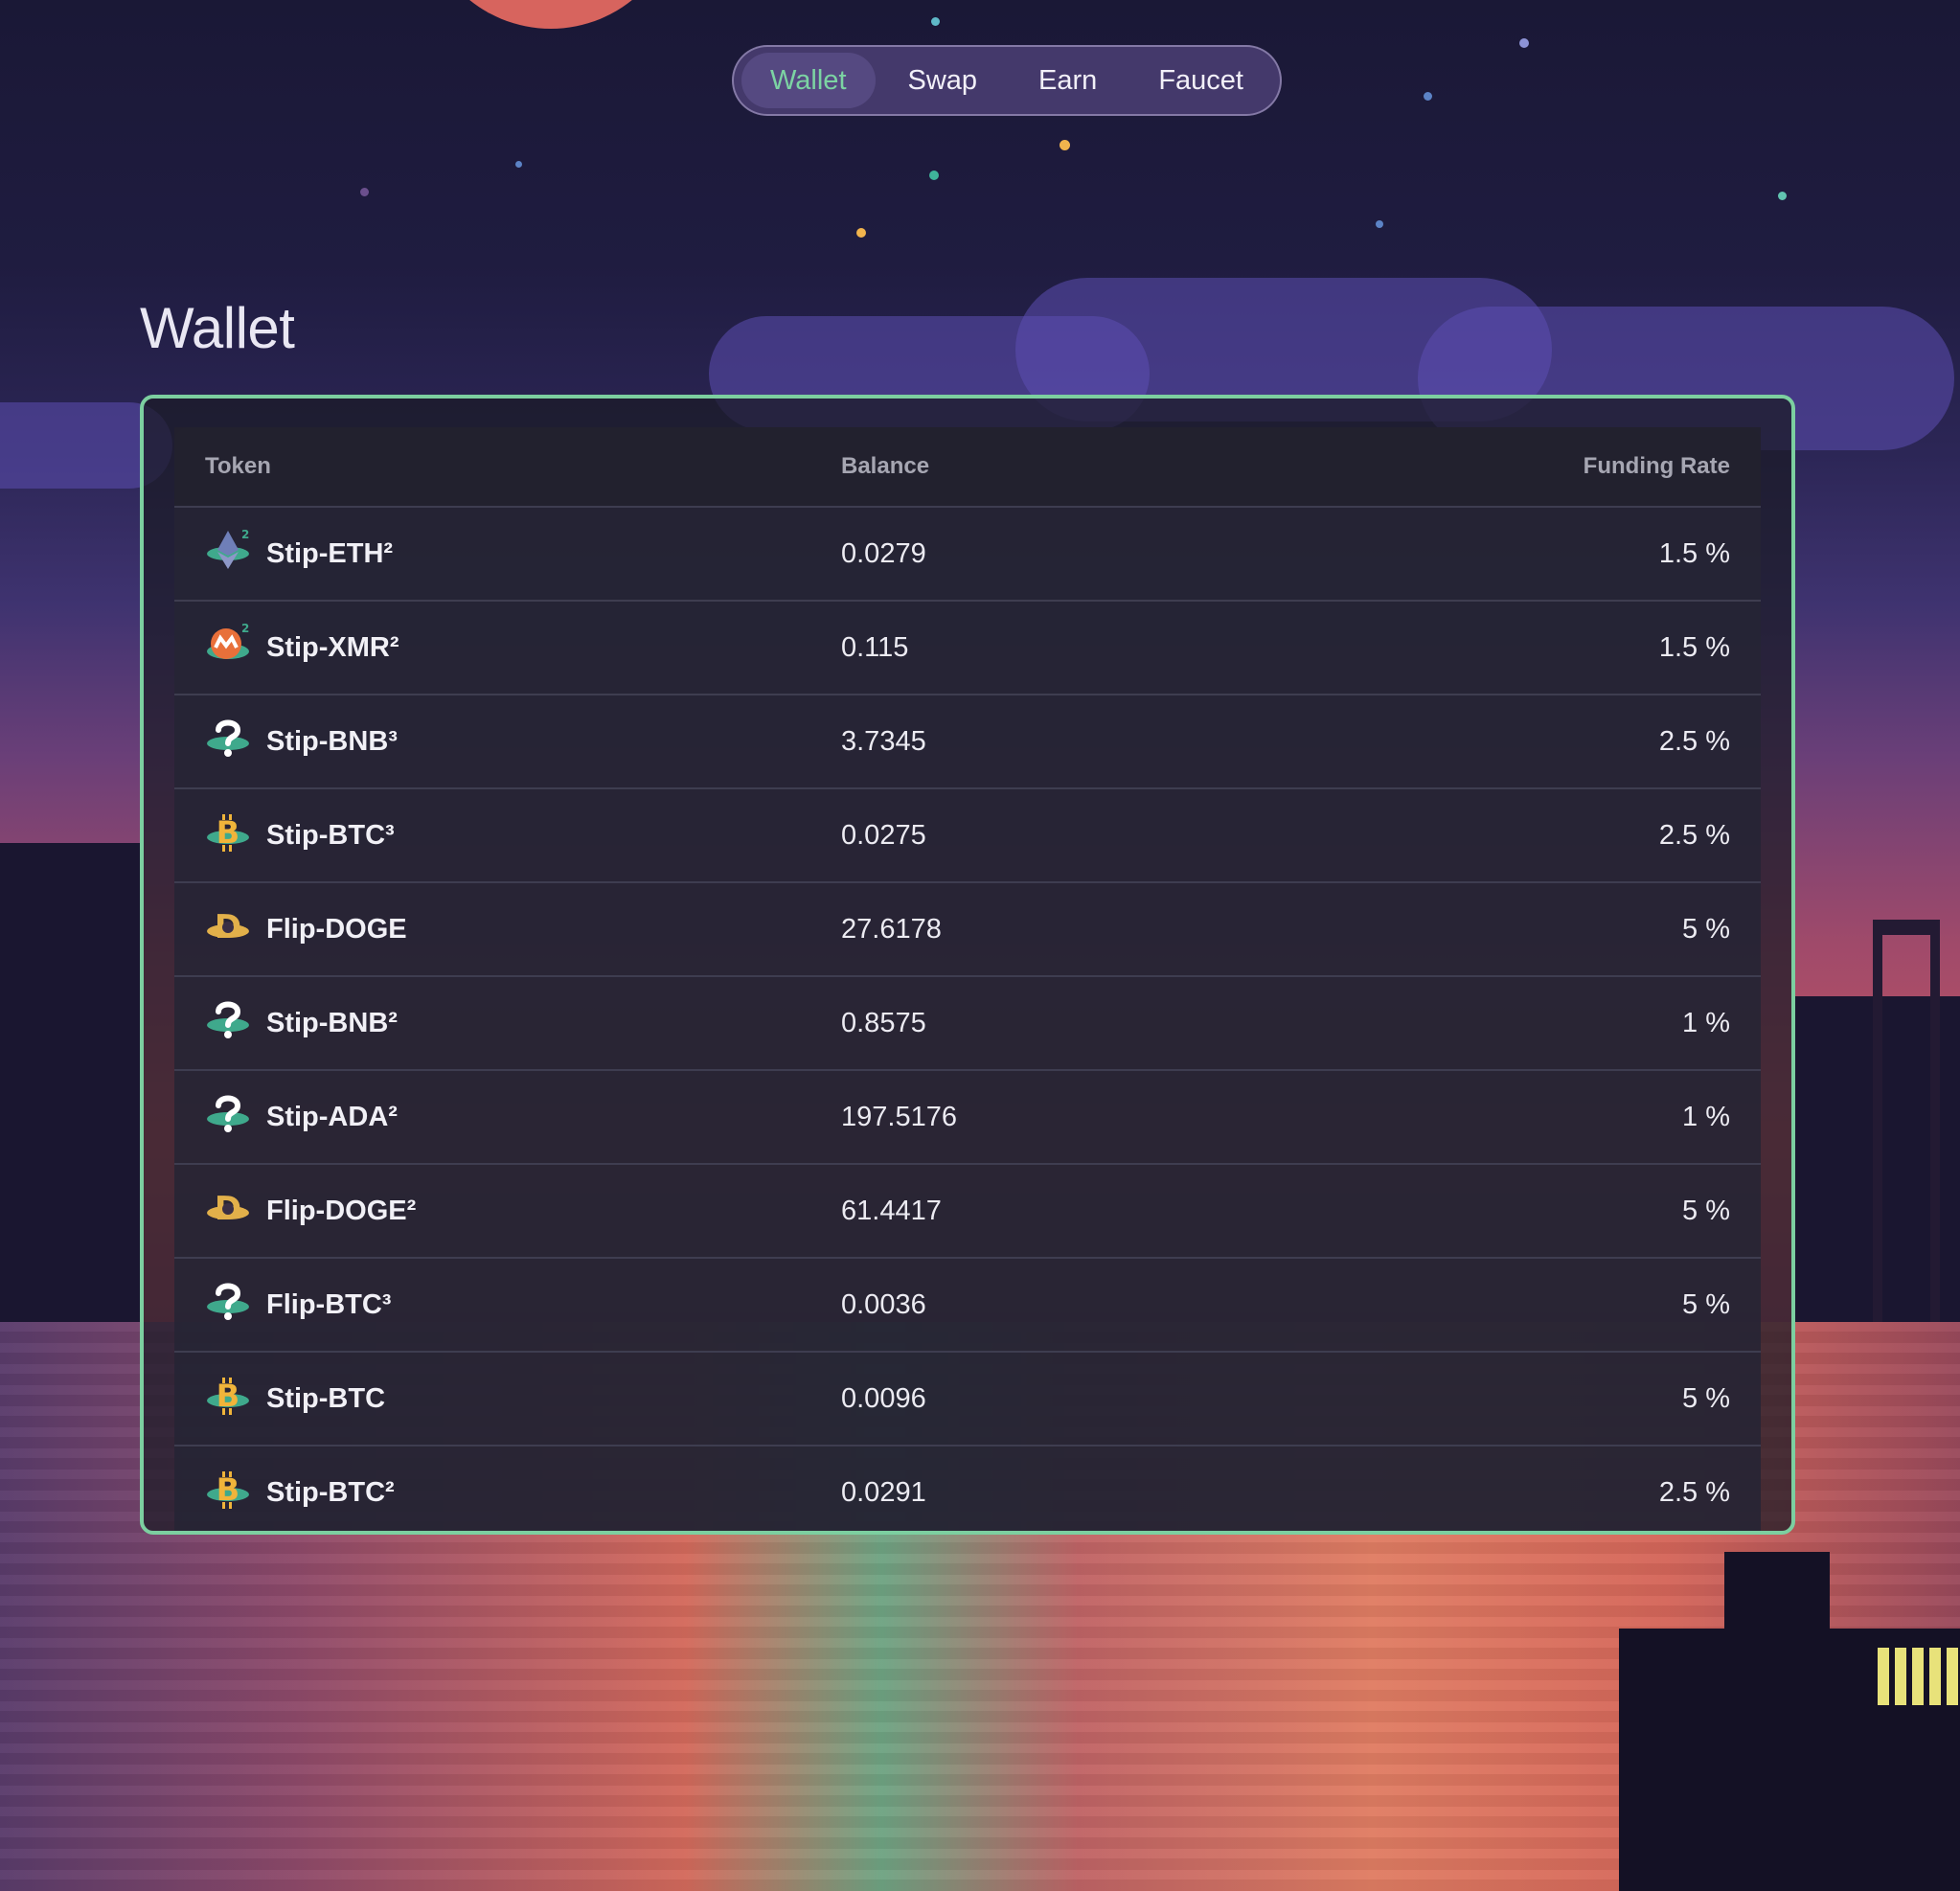 This screenshot has height=1891, width=1960. I want to click on table-row: Stip-ADA² 197.5176 1 %, so click(967, 1118).